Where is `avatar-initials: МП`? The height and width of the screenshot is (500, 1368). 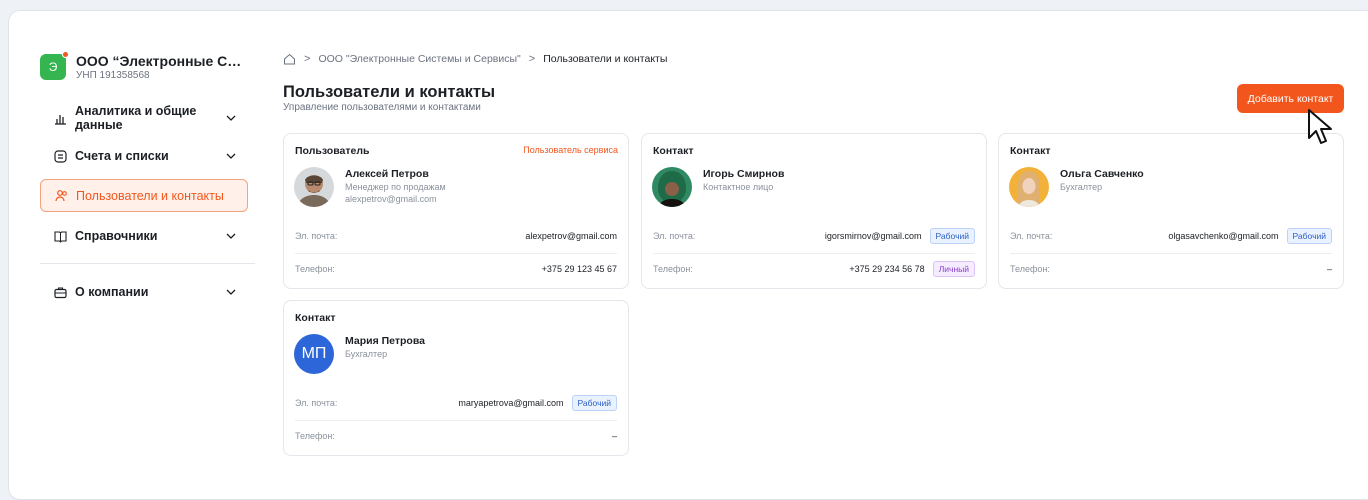
avatar-initials: МП is located at coordinates (314, 354).